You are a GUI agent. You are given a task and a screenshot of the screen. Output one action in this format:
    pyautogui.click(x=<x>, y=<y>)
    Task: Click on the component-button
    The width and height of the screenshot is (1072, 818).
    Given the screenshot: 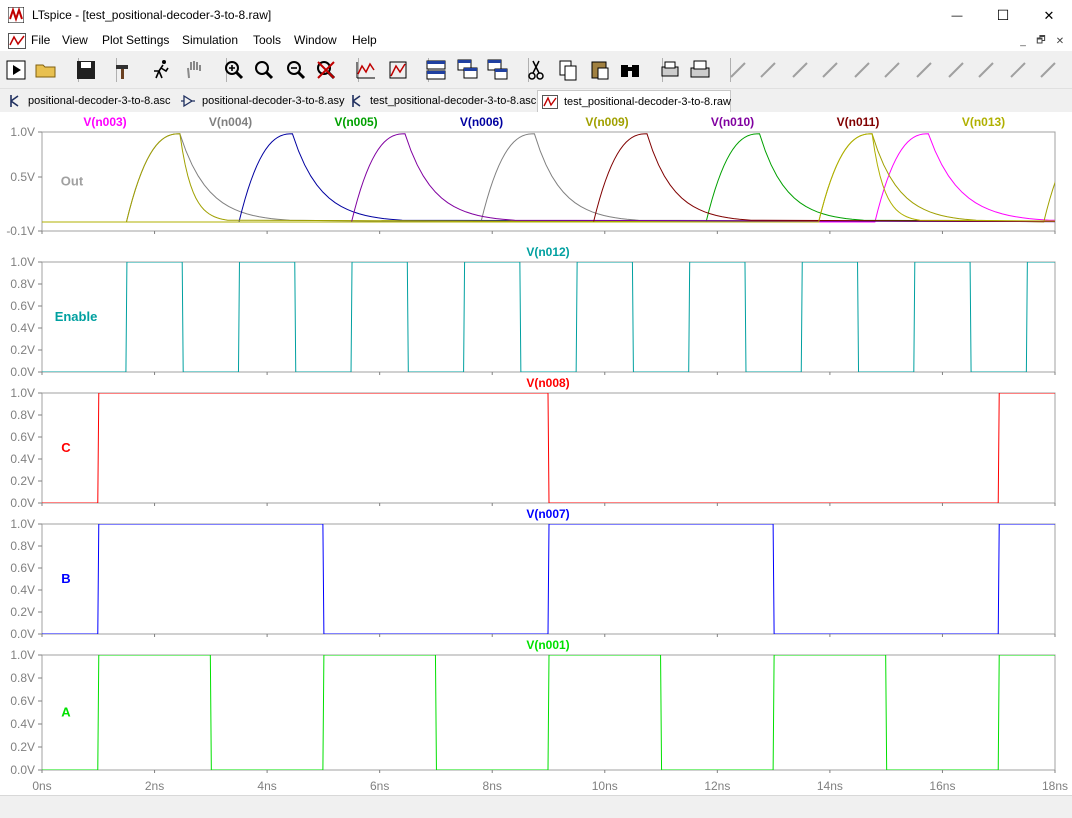 What is the action you would take?
    pyautogui.click(x=956, y=70)
    